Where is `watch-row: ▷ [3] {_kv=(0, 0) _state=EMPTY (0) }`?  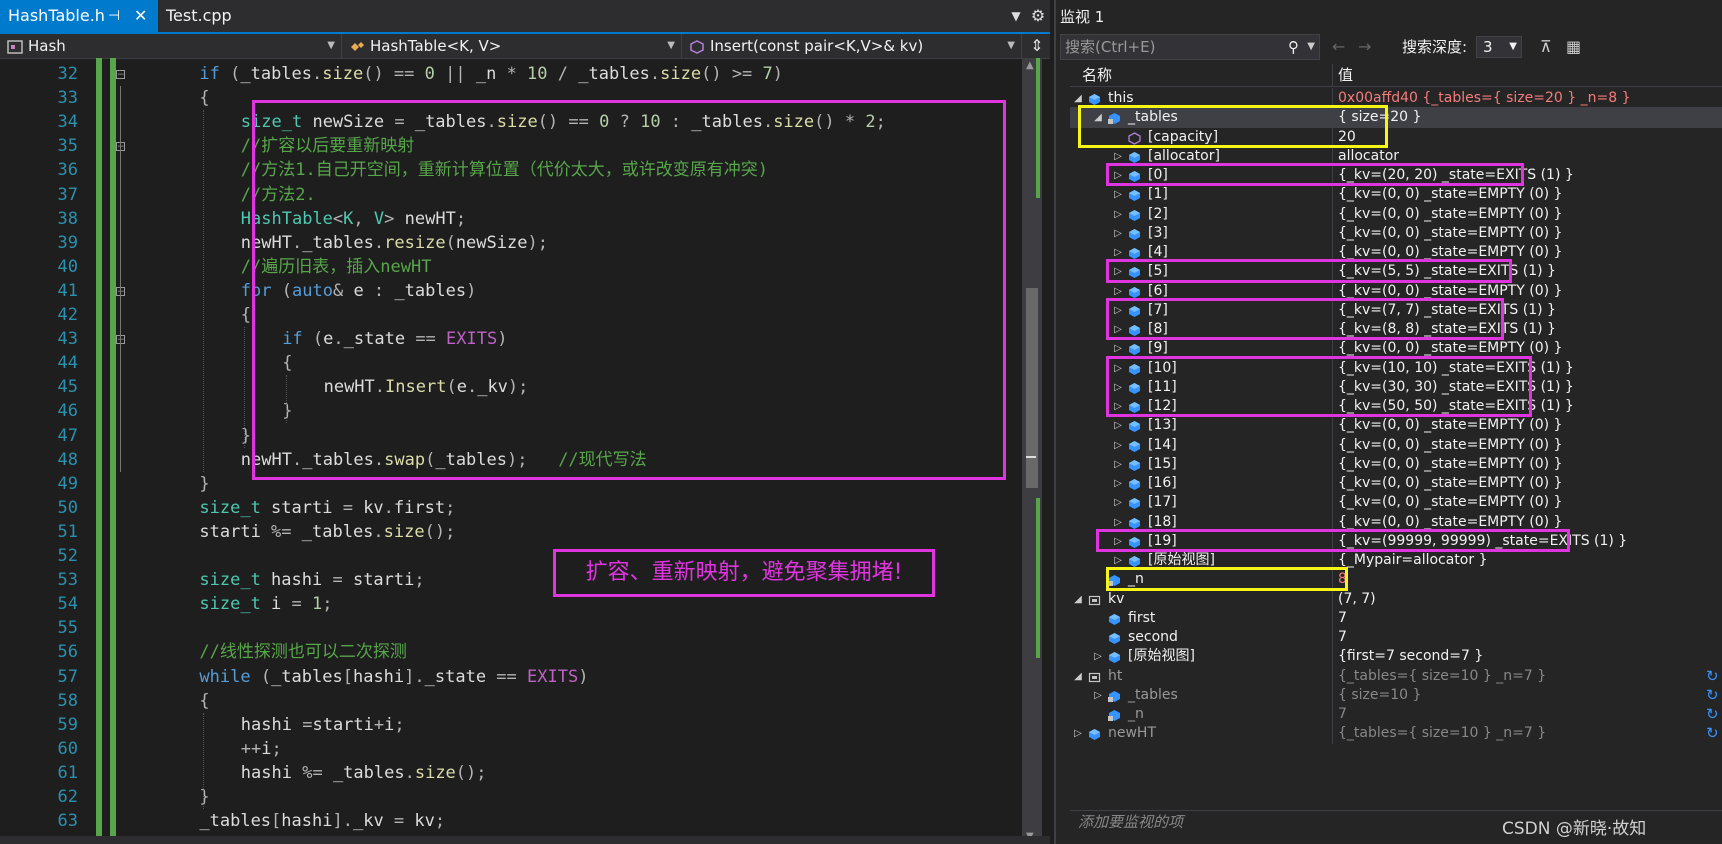
watch-row: ▷ [3] {_kv=(0, 0) _state=EMPTY (0) } is located at coordinates (1396, 233).